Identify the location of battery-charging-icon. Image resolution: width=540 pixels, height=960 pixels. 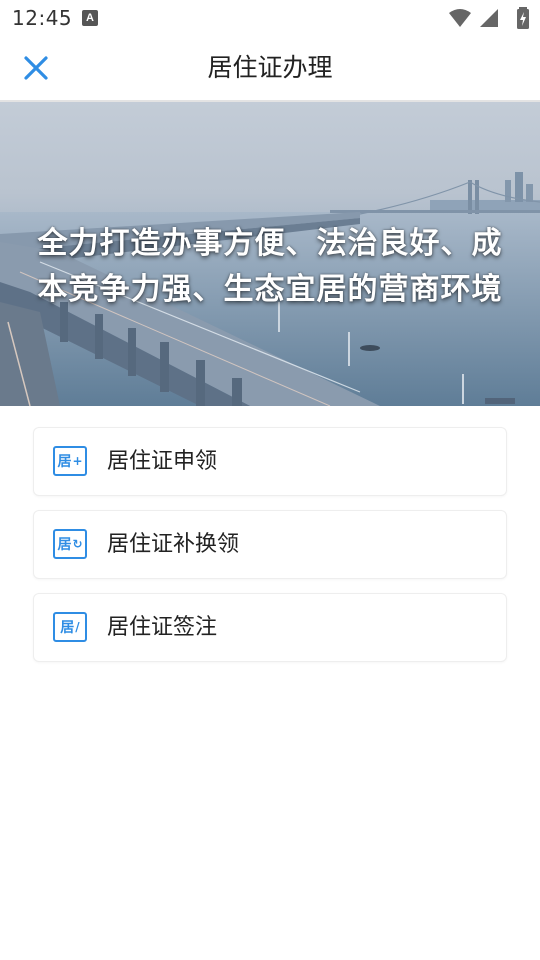
(523, 18).